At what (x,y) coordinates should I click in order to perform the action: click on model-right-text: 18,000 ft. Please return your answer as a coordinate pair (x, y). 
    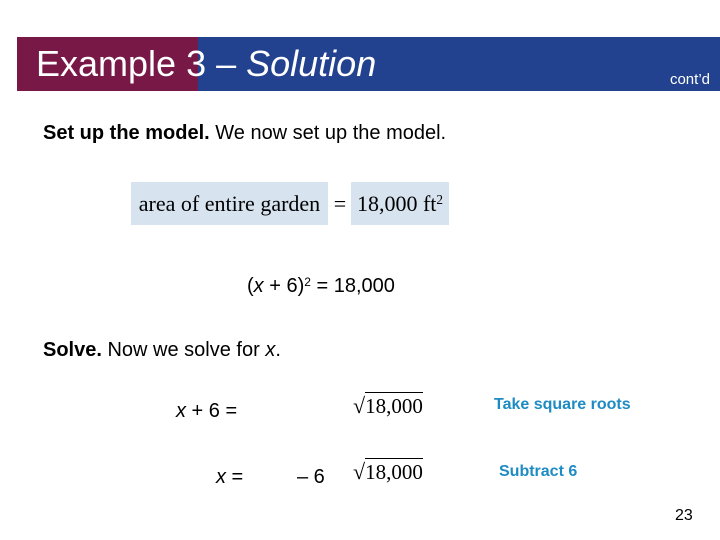
    Looking at the image, I should click on (396, 203).